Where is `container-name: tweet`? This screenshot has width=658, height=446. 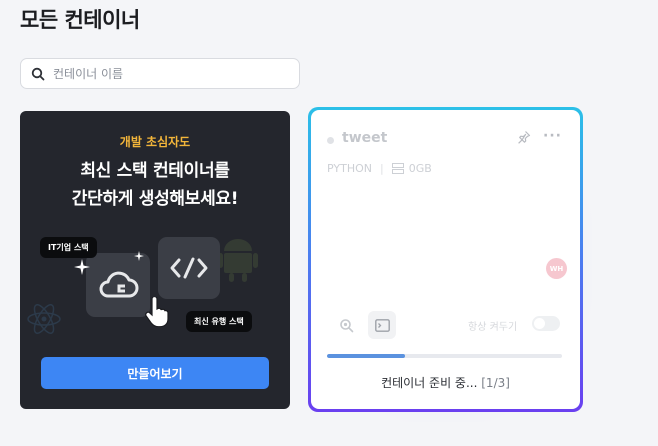
container-name: tweet is located at coordinates (365, 138).